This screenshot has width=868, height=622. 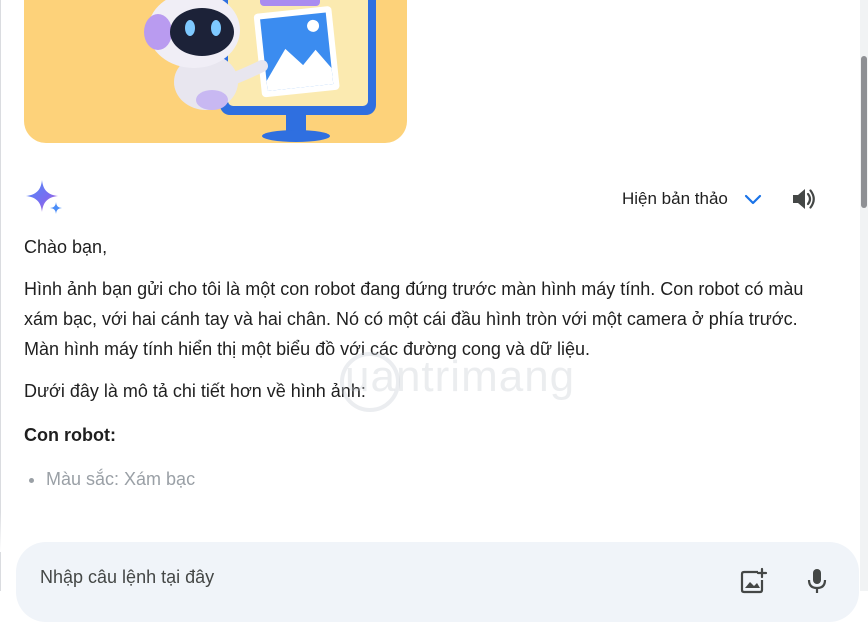 What do you see at coordinates (752, 199) in the screenshot?
I see `chevron-down-icon` at bounding box center [752, 199].